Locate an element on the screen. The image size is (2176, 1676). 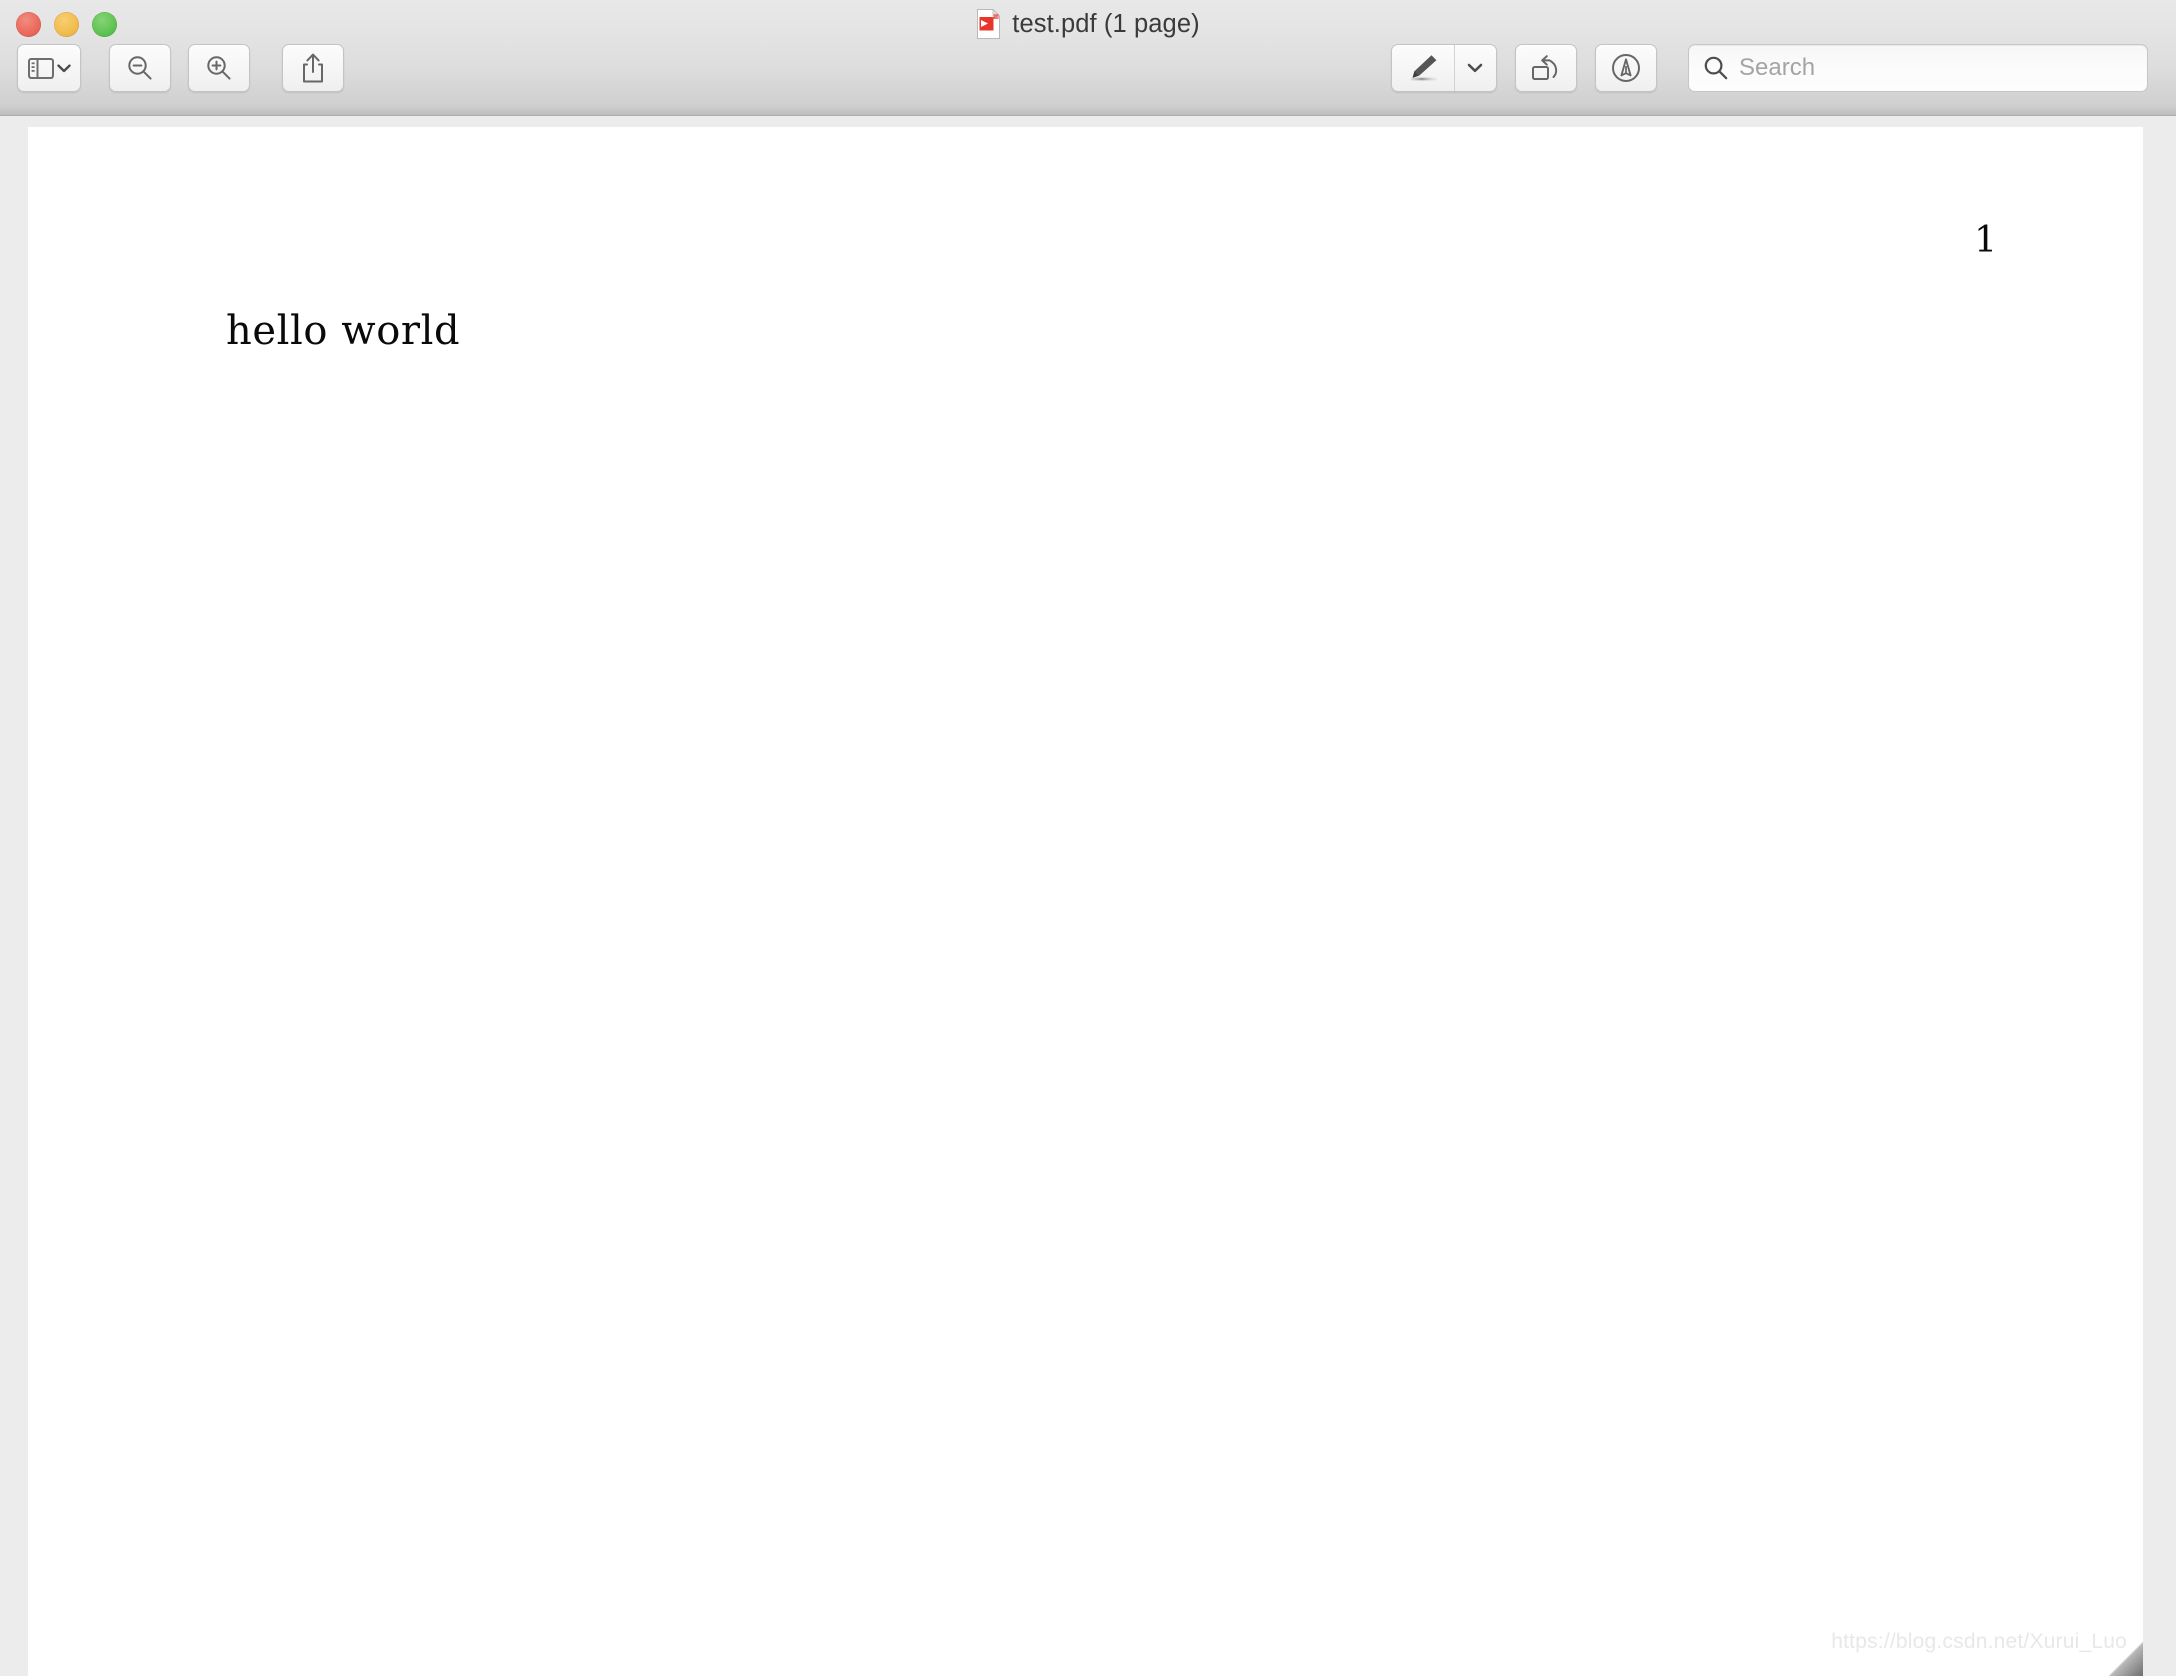
maximize-button is located at coordinates (104, 24).